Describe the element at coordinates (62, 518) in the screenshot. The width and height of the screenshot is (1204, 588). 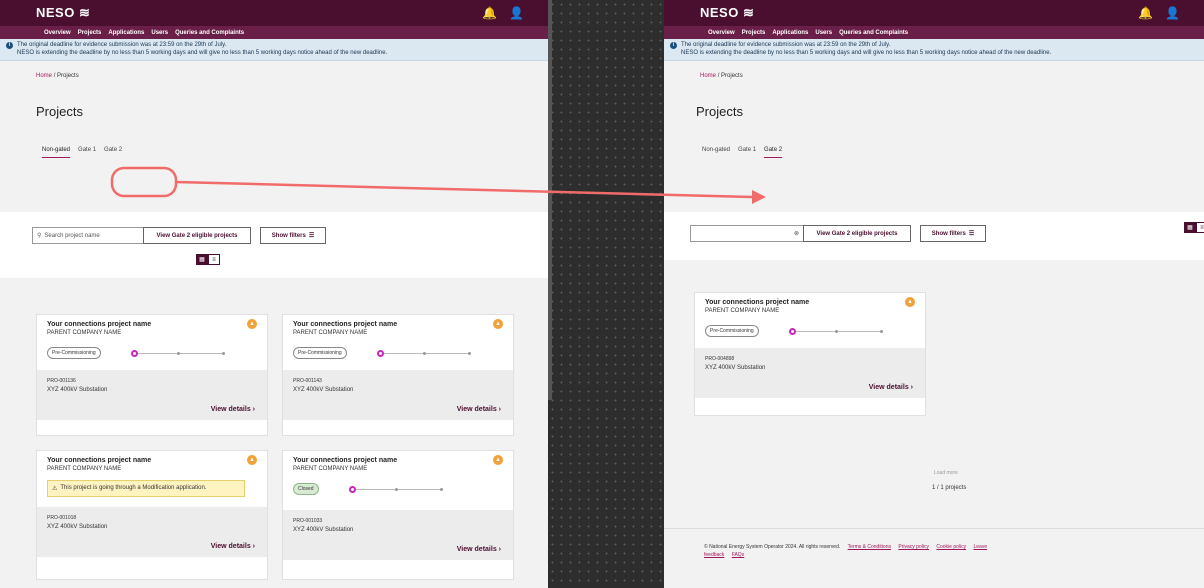
I see `project-id: PRO-001018` at that location.